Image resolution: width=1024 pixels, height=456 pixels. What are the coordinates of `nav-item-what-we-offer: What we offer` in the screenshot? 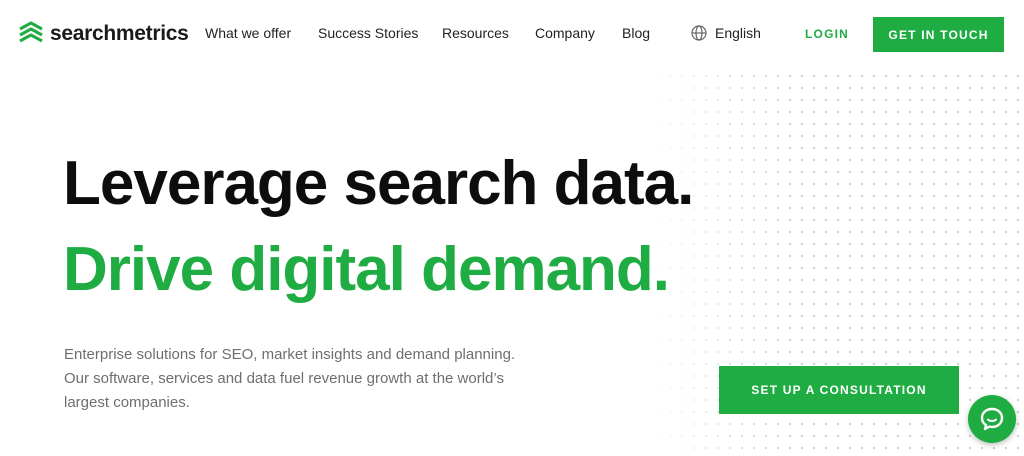 It's located at (248, 33).